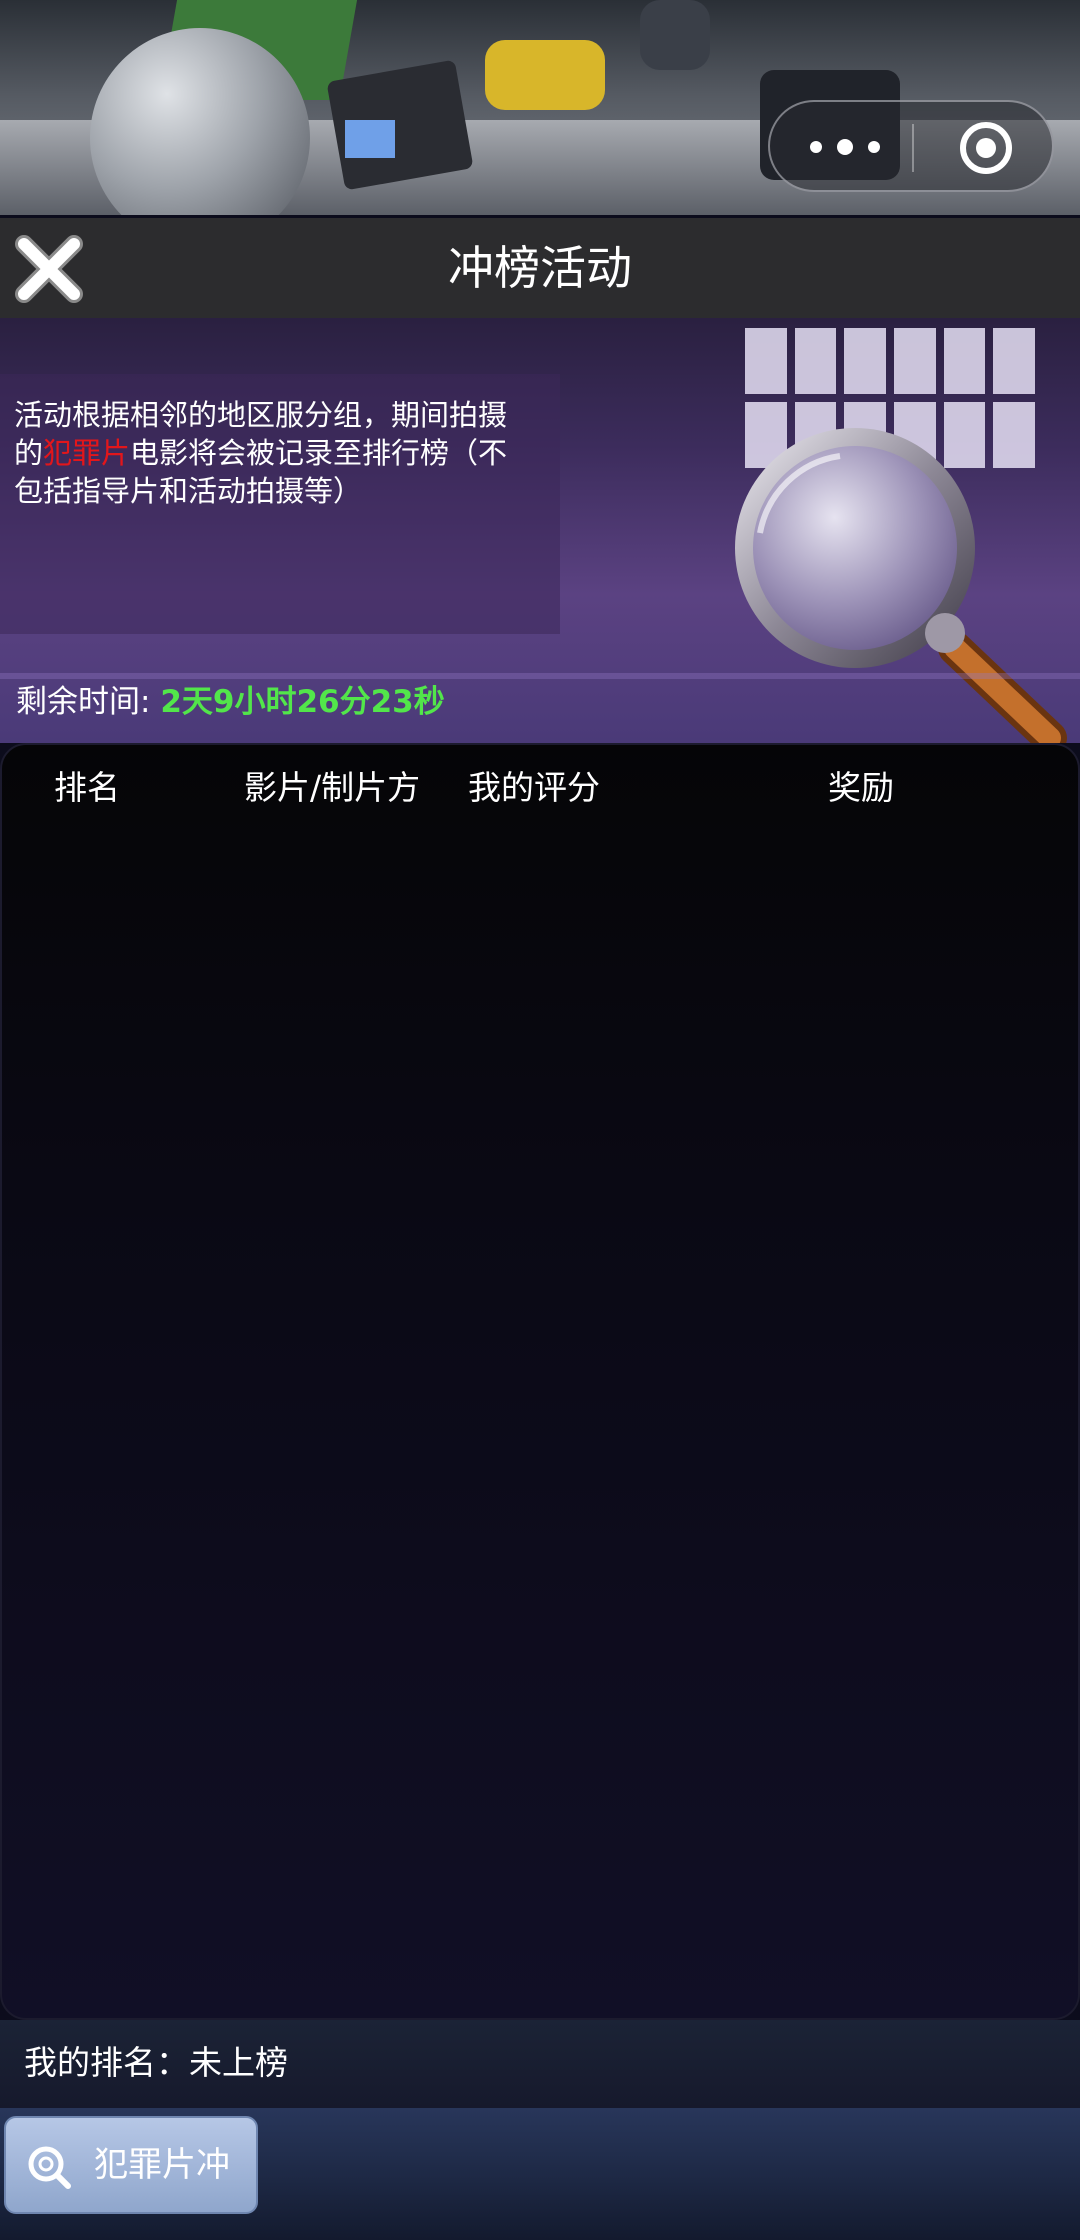 This screenshot has height=2240, width=1080. I want to click on miniprogram-capsule, so click(911, 146).